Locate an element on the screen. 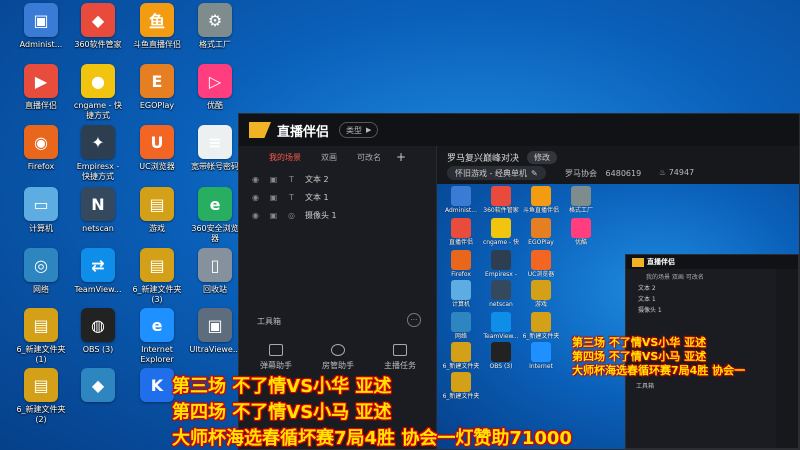 Image resolution: width=800 pixels, height=450 pixels. desktop-icon: ▯ 回收站 is located at coordinates (215, 277).